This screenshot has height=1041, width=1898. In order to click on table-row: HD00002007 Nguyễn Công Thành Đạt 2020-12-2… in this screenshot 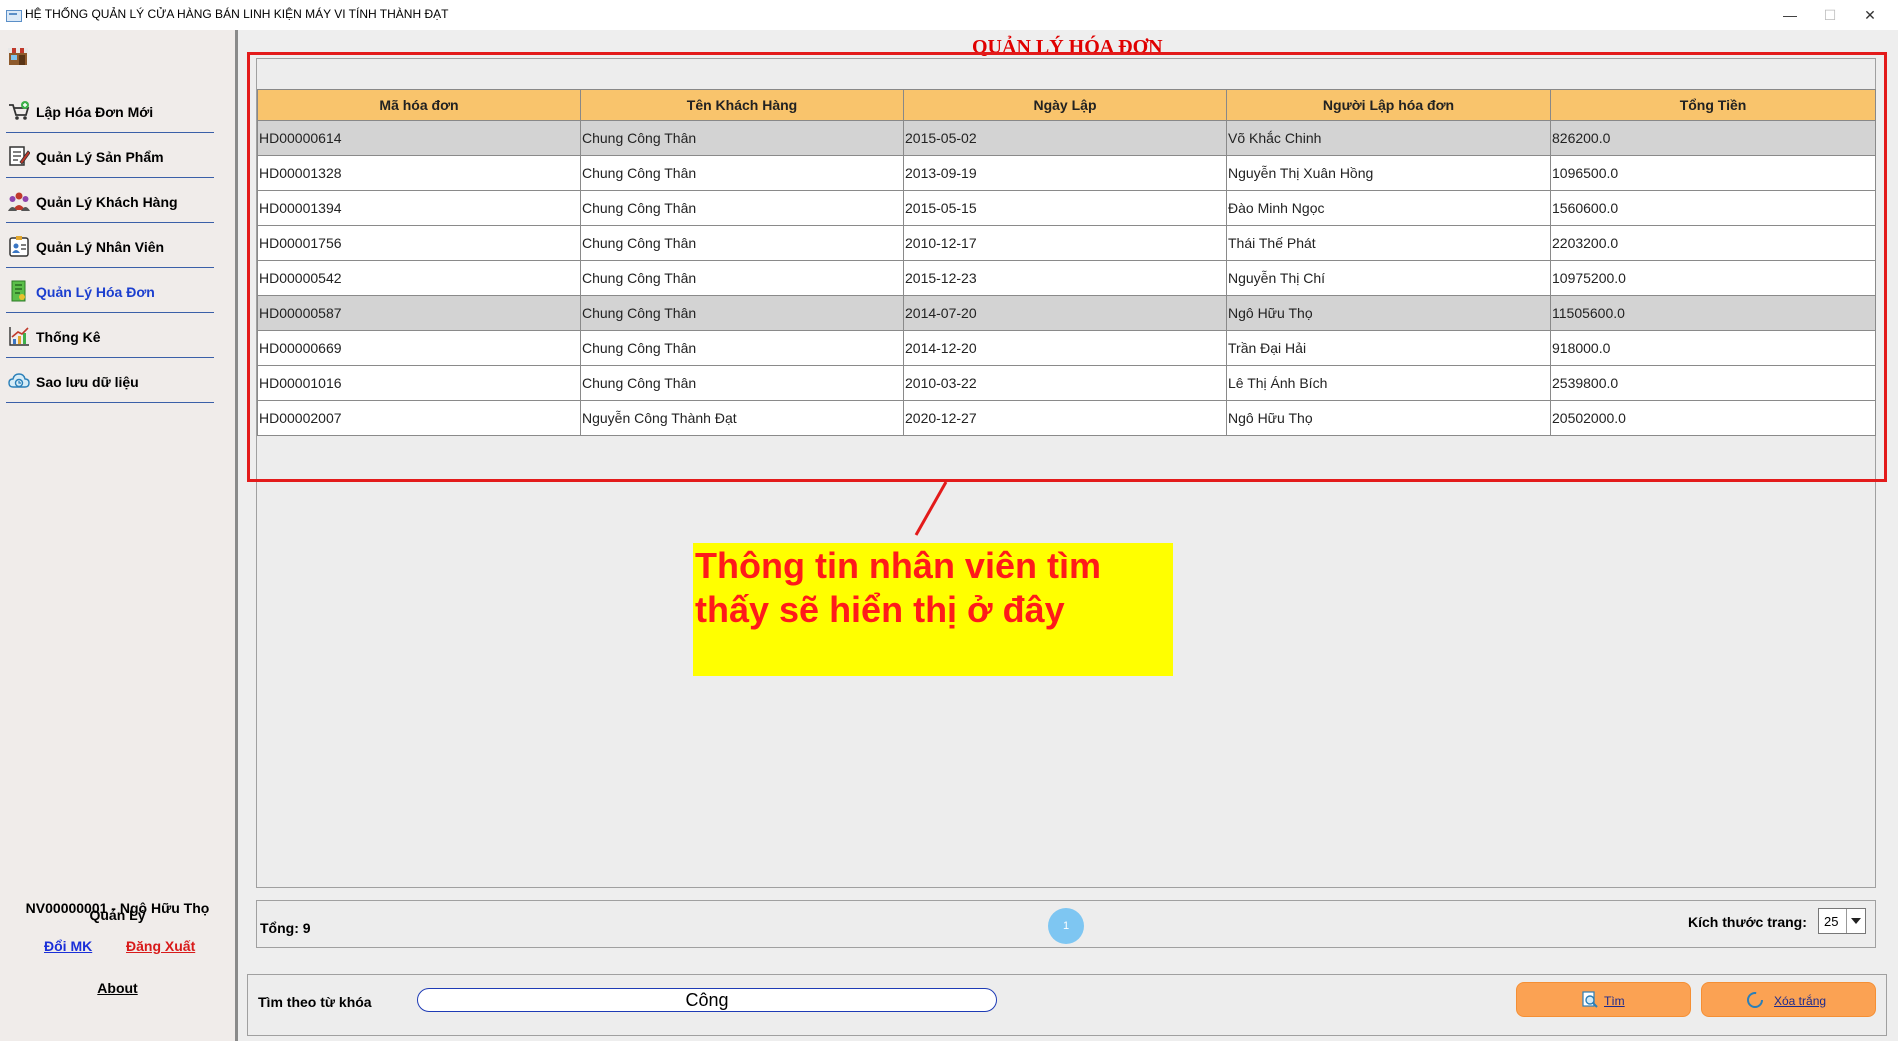, I will do `click(1066, 418)`.